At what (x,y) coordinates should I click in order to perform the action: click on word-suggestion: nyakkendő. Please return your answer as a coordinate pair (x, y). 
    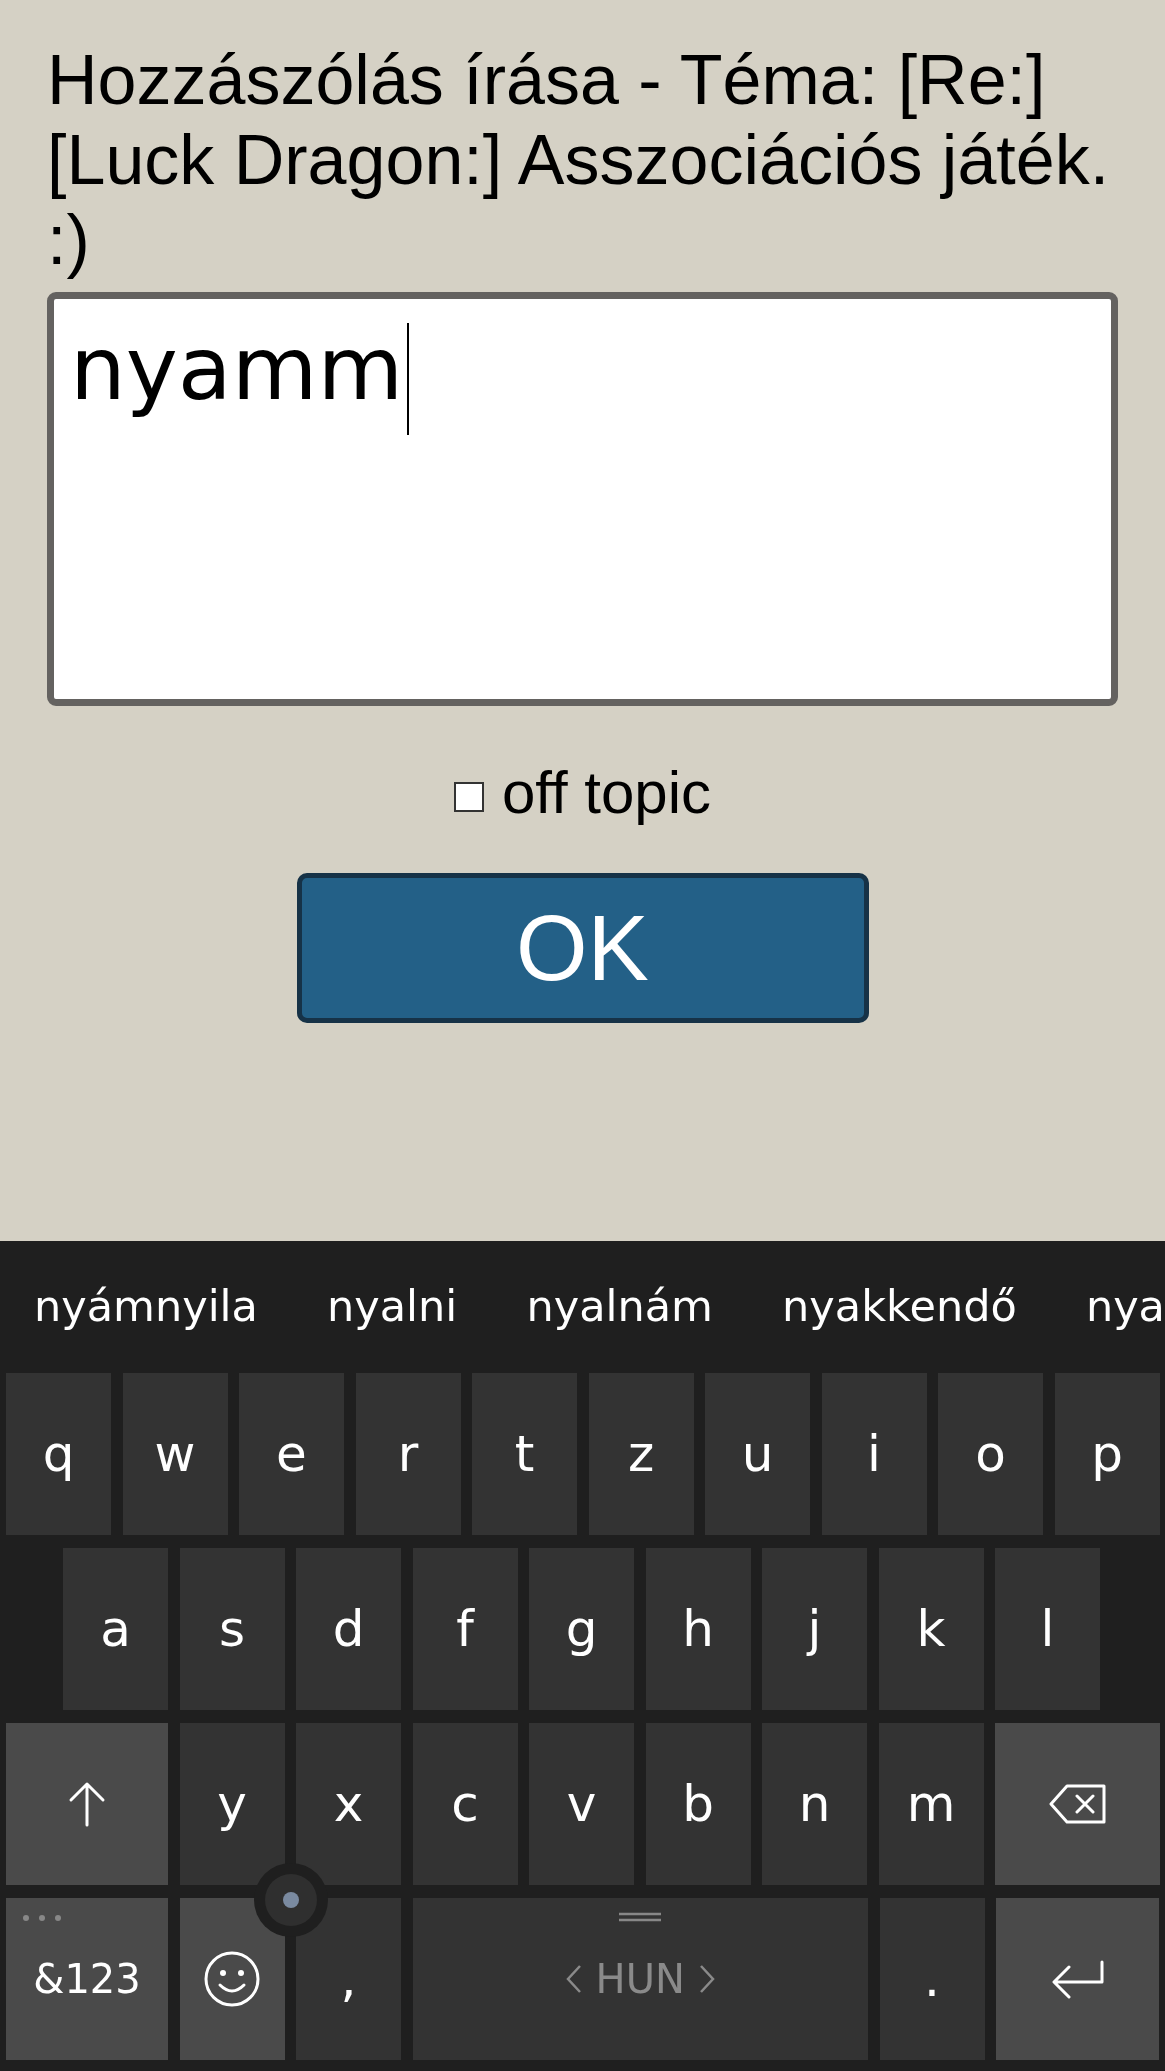
    Looking at the image, I should click on (899, 1306).